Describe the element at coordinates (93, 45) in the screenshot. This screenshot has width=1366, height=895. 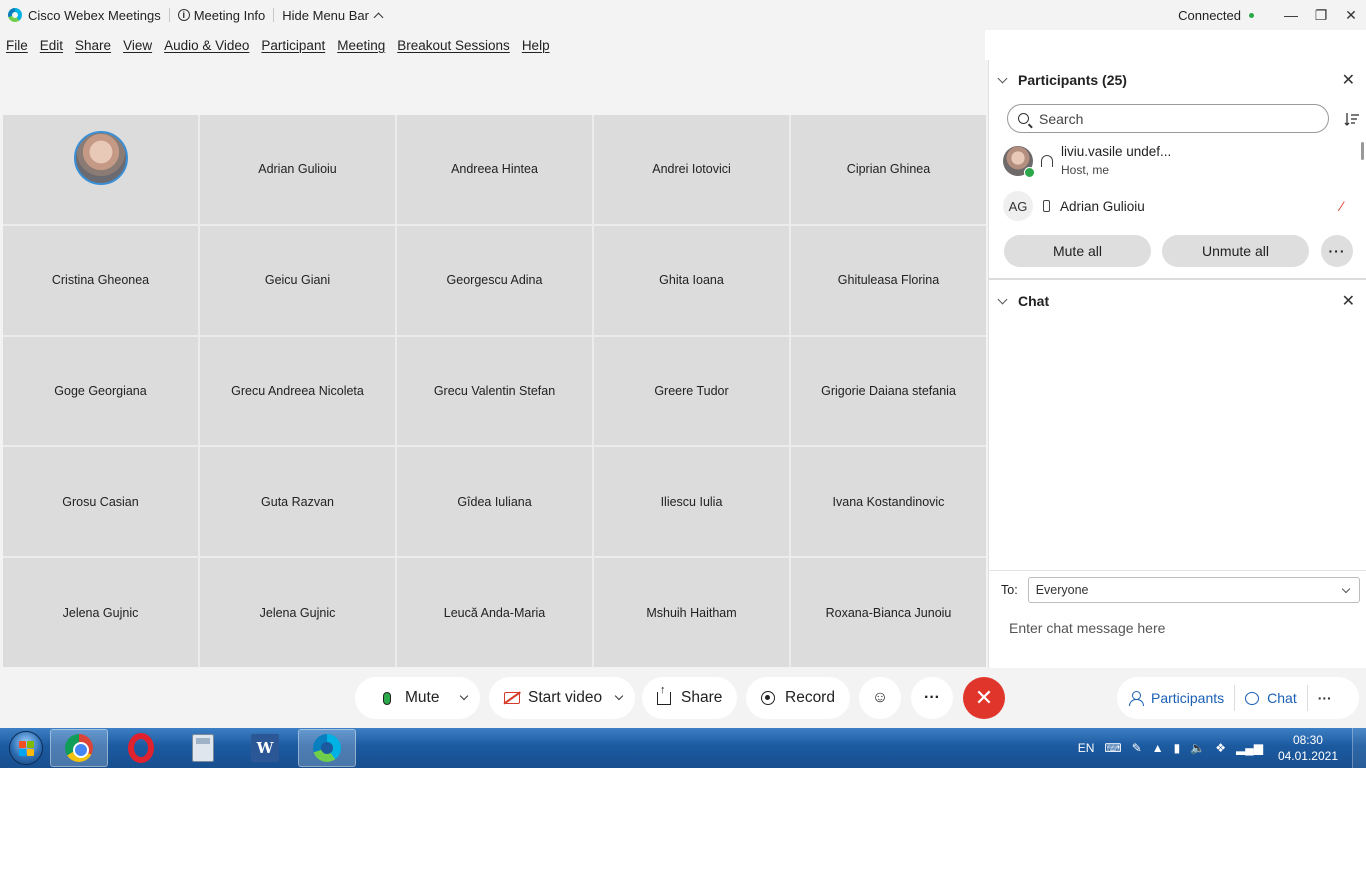
I see `menu-share: Share` at that location.